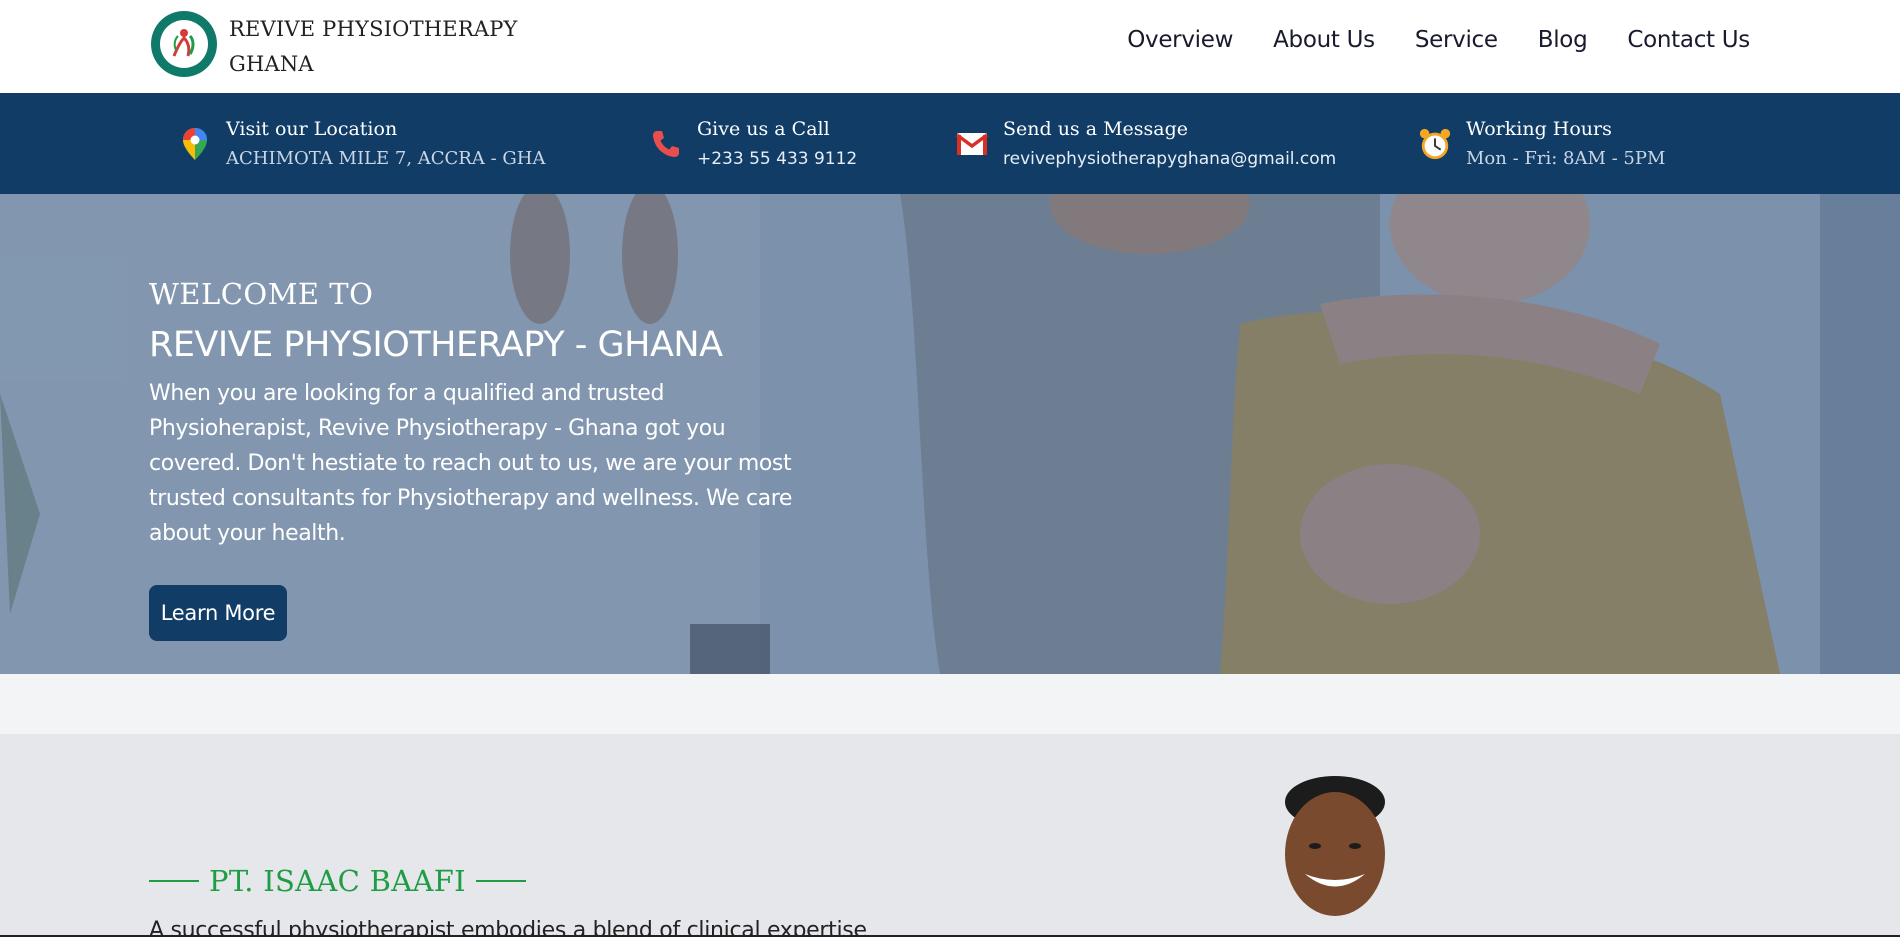 This screenshot has height=937, width=1900. Describe the element at coordinates (373, 29) in the screenshot. I see `brand-name-line1: REVIVE PHYSIOTHERAPY` at that location.